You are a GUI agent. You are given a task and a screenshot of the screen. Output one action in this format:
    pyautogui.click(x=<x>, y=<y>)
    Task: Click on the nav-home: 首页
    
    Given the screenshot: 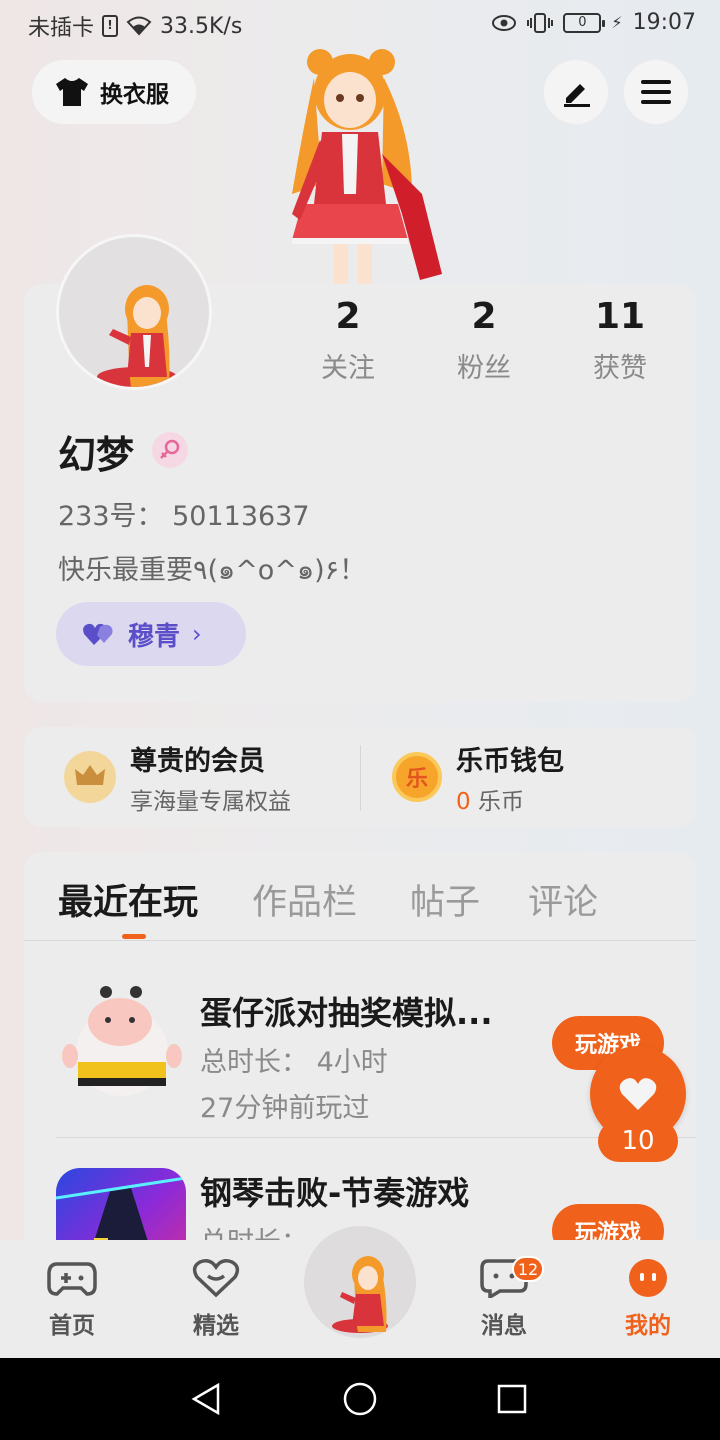 What is the action you would take?
    pyautogui.click(x=72, y=1299)
    